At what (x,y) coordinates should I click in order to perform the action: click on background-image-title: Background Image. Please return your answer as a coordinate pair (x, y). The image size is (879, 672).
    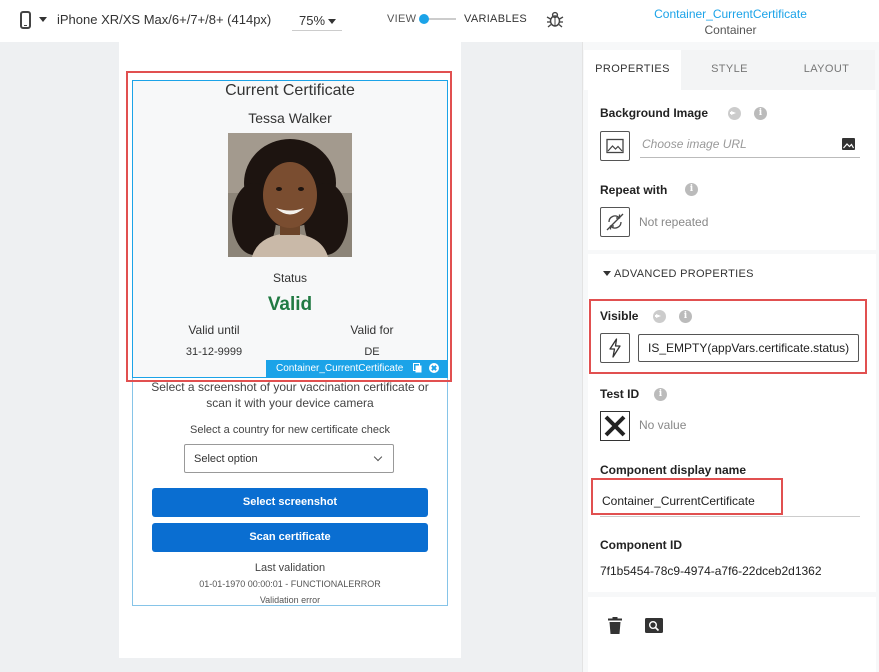
    Looking at the image, I should click on (654, 113).